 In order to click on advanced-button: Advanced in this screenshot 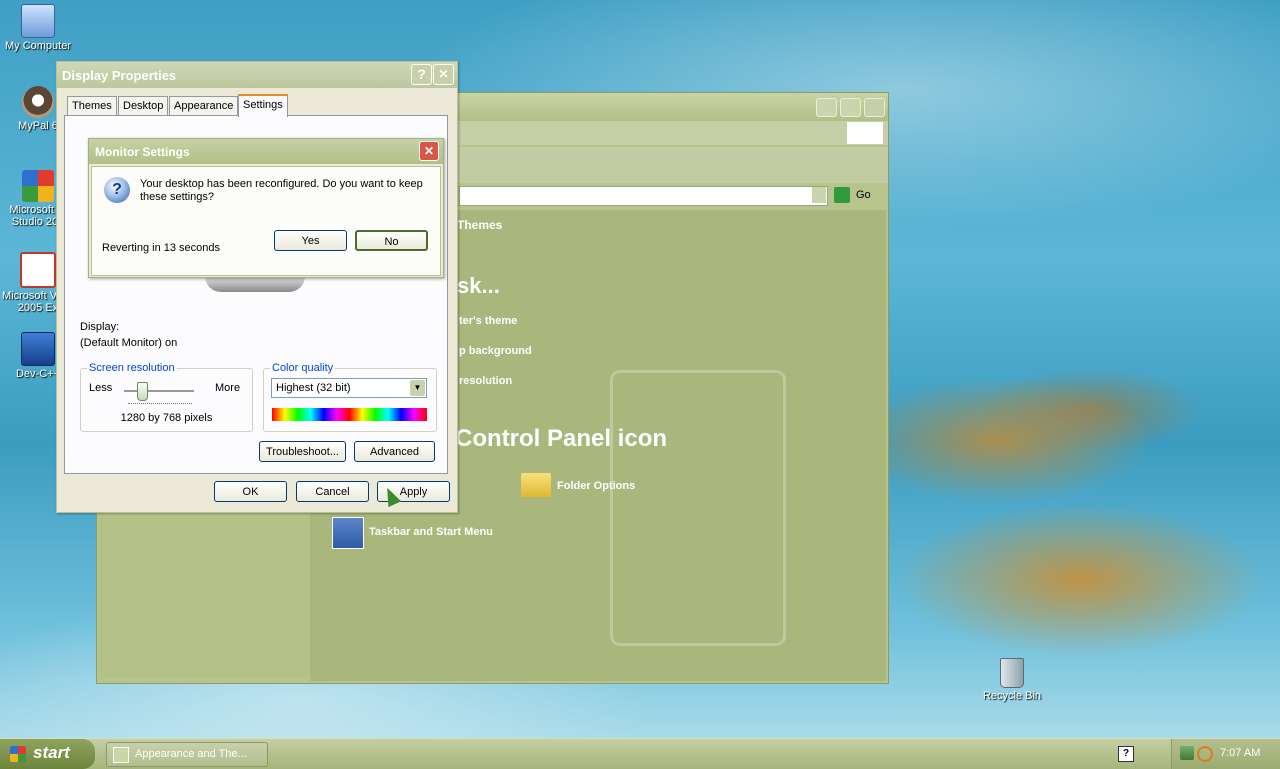, I will do `click(394, 451)`.